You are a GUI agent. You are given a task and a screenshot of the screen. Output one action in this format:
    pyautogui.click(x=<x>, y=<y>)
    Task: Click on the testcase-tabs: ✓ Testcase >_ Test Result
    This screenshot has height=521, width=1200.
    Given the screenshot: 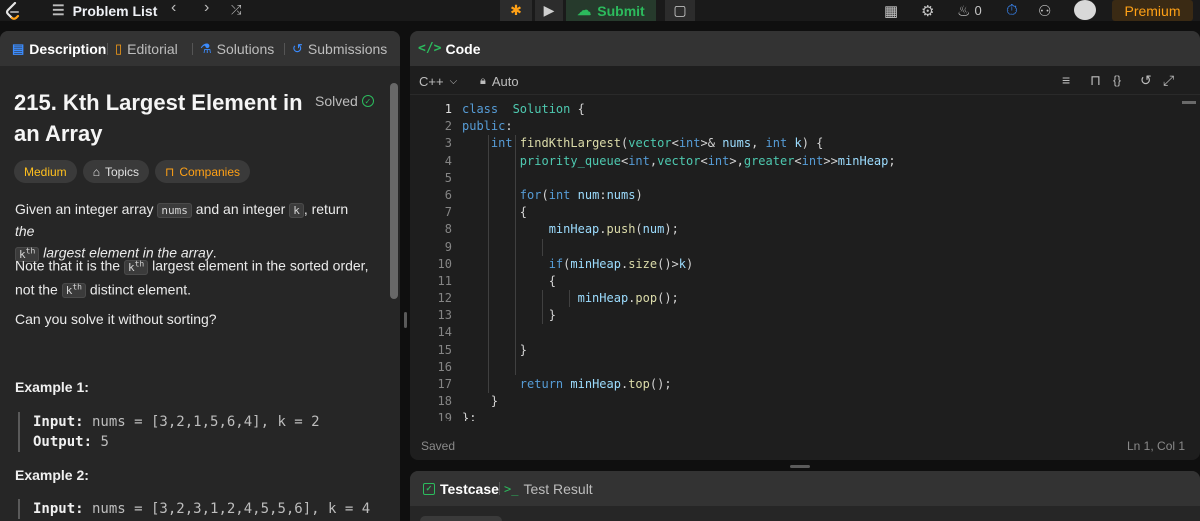 What is the action you would take?
    pyautogui.click(x=805, y=488)
    